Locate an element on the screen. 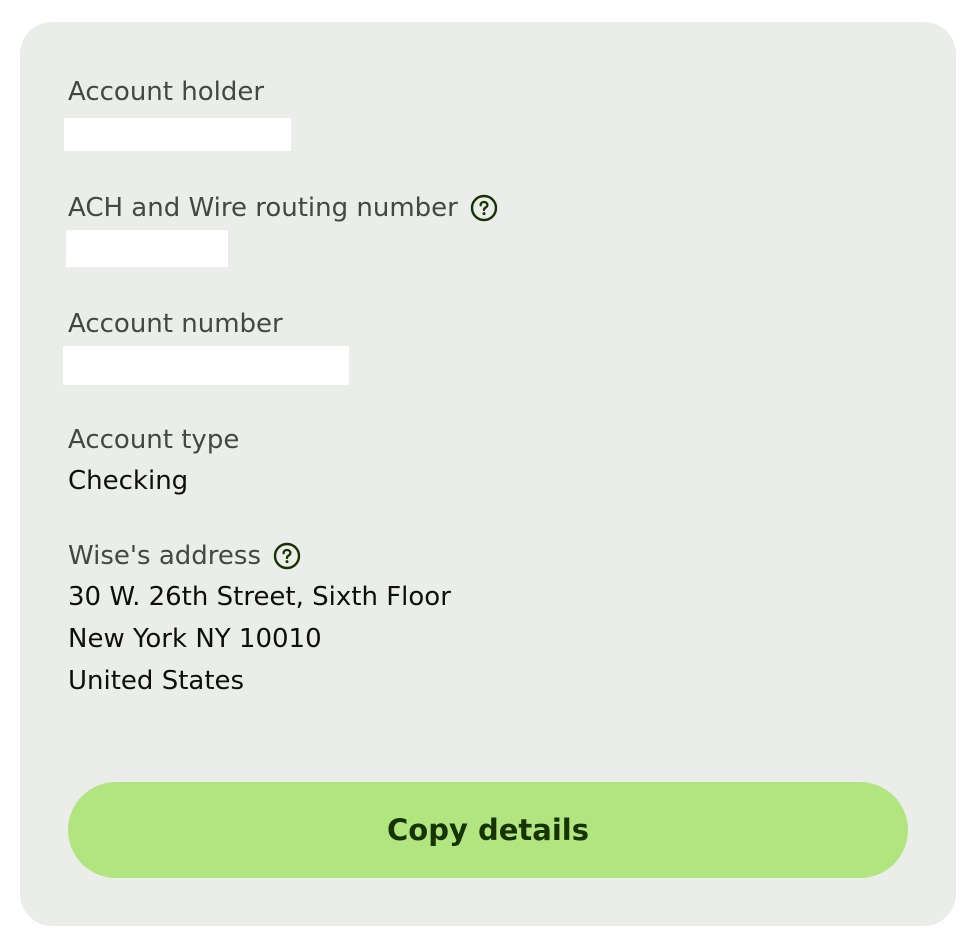 This screenshot has height=948, width=974. account-type-label: Account type is located at coordinates (153, 440).